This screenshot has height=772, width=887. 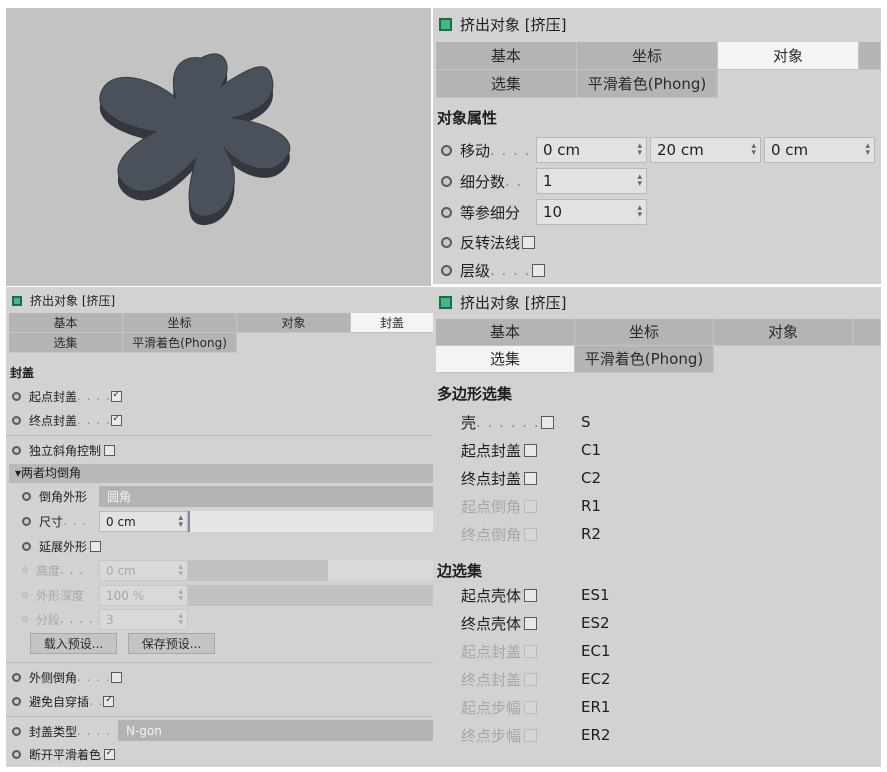 I want to click on edge-end-cap-row: 终点封盖, so click(x=499, y=679).